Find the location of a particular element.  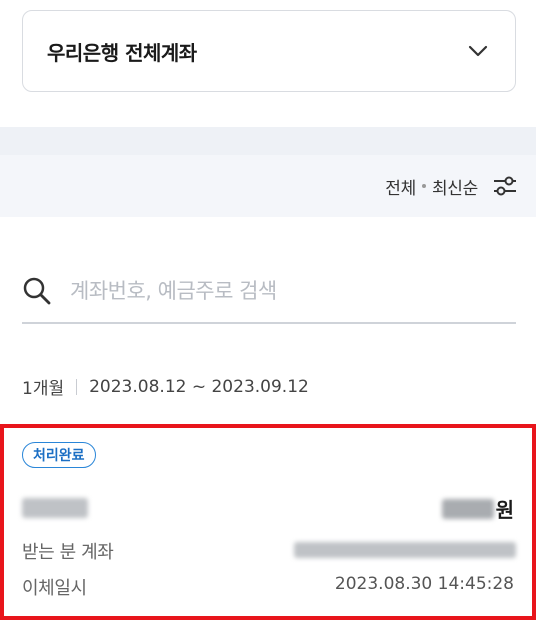

chevron-down-icon is located at coordinates (478, 51).